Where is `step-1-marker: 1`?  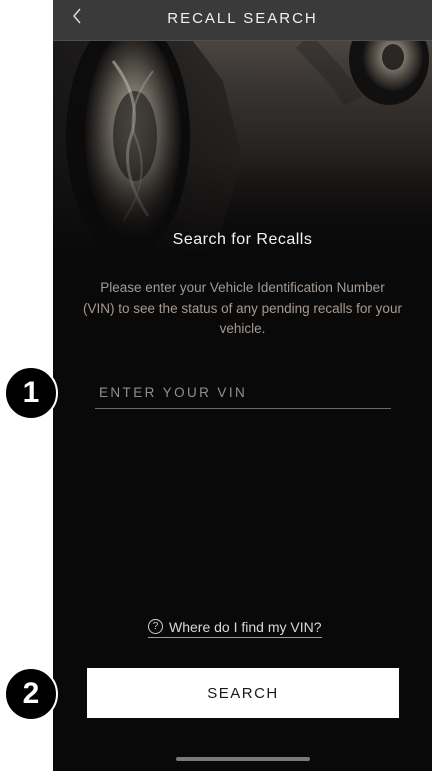
step-1-marker: 1 is located at coordinates (31, 393).